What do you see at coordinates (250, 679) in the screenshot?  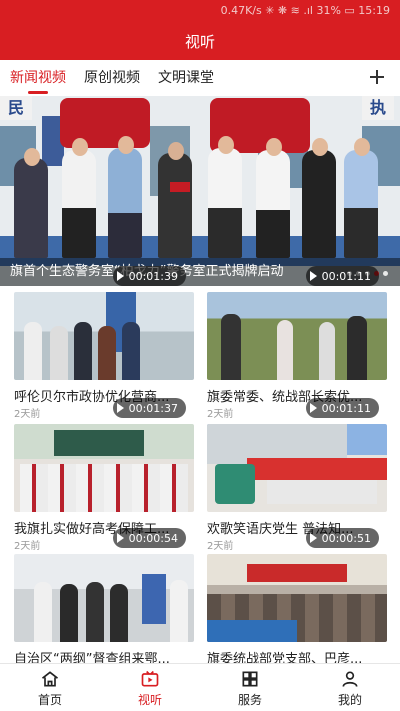 I see `grid-icon` at bounding box center [250, 679].